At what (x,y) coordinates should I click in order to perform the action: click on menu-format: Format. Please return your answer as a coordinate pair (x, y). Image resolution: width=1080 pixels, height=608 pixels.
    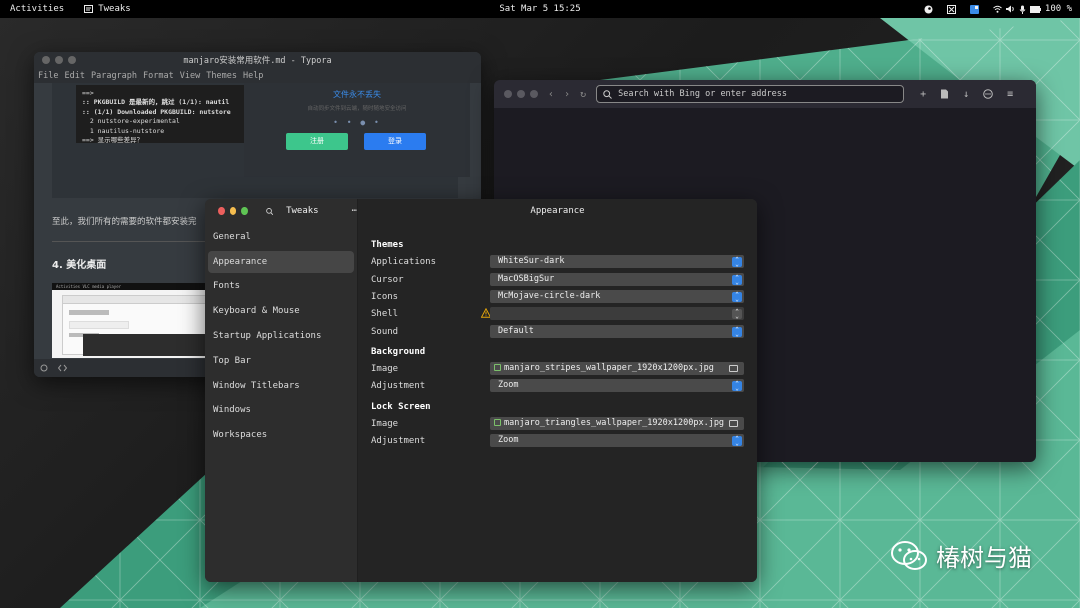
    Looking at the image, I should click on (158, 76).